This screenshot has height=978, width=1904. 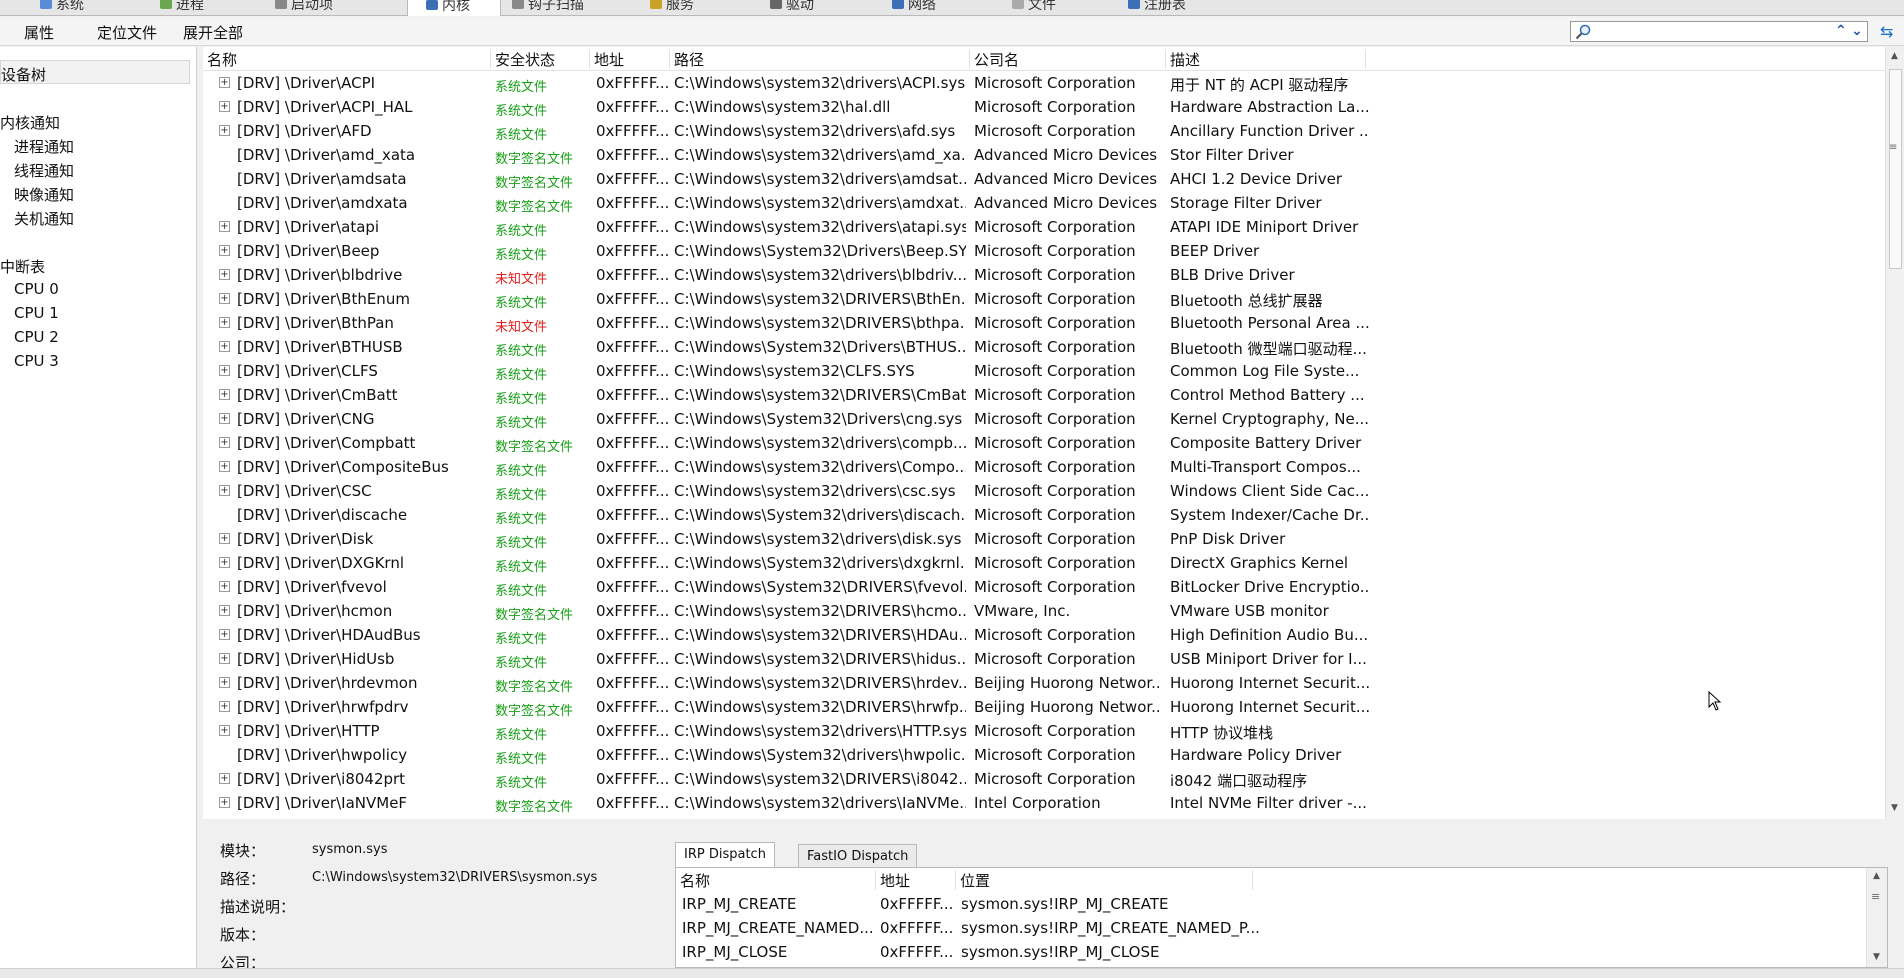 What do you see at coordinates (1034, 7) in the screenshot?
I see `tab-file: 文件` at bounding box center [1034, 7].